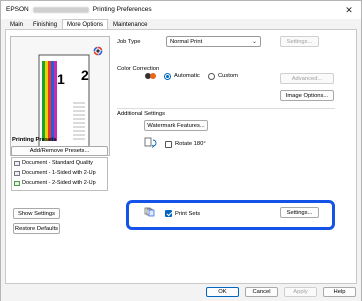 This screenshot has width=362, height=301. I want to click on rotate-page-icon, so click(150, 142).